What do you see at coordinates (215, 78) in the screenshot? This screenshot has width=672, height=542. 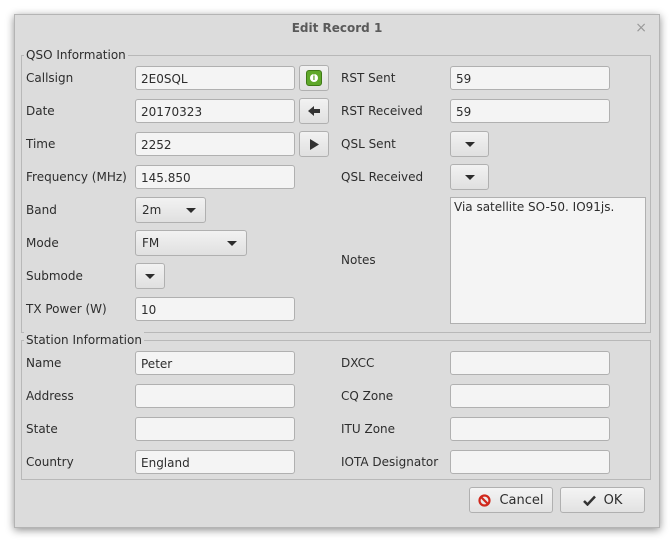 I see `callsign-input: 2E0SQL` at bounding box center [215, 78].